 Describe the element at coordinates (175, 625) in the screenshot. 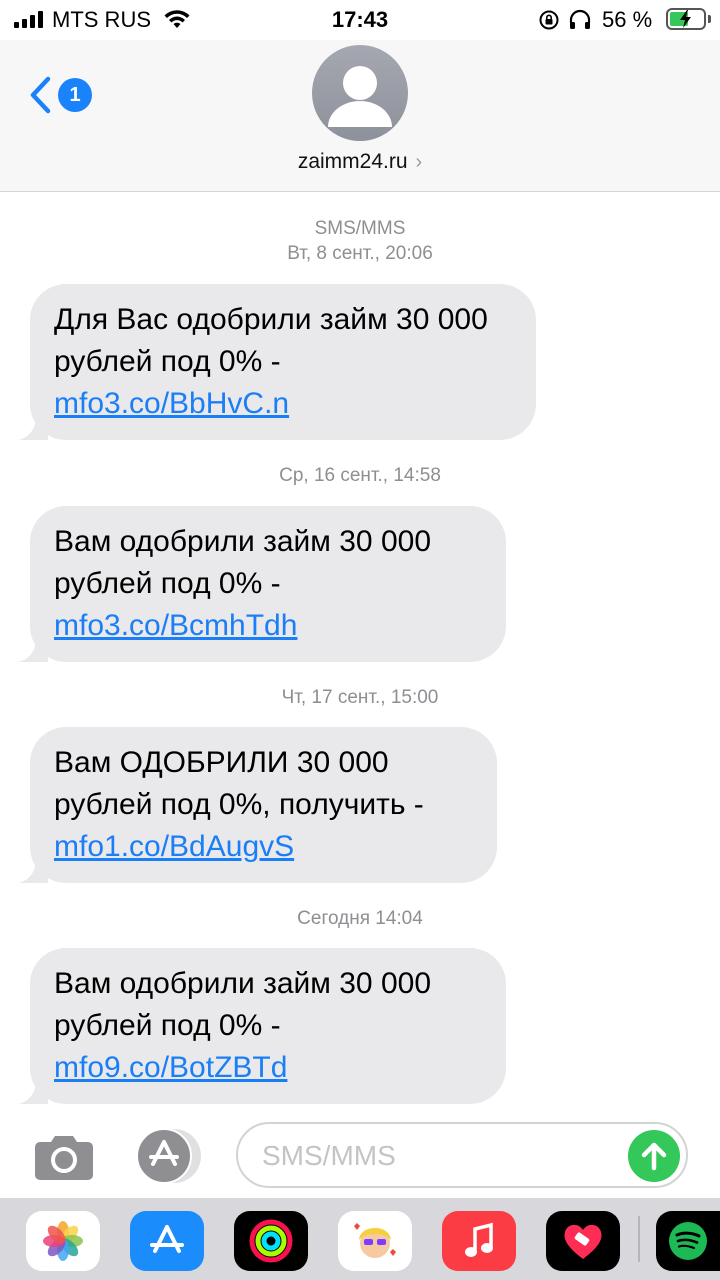

I see `message-link: mfo3.co/BcmhTdh` at that location.